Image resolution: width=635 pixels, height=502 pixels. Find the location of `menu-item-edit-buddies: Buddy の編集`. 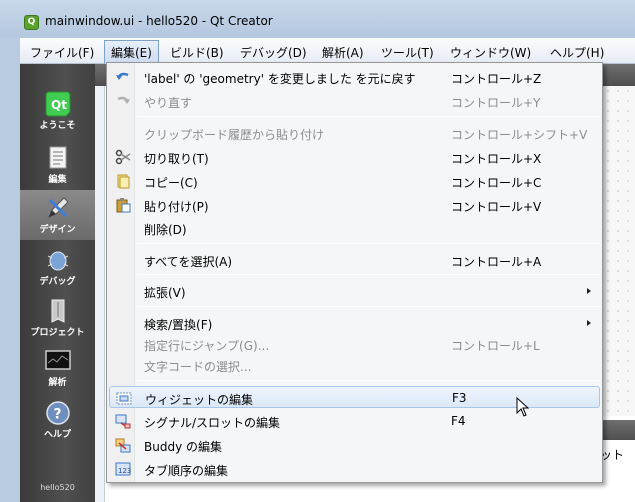

menu-item-edit-buddies: Buddy の編集 is located at coordinates (354, 445).